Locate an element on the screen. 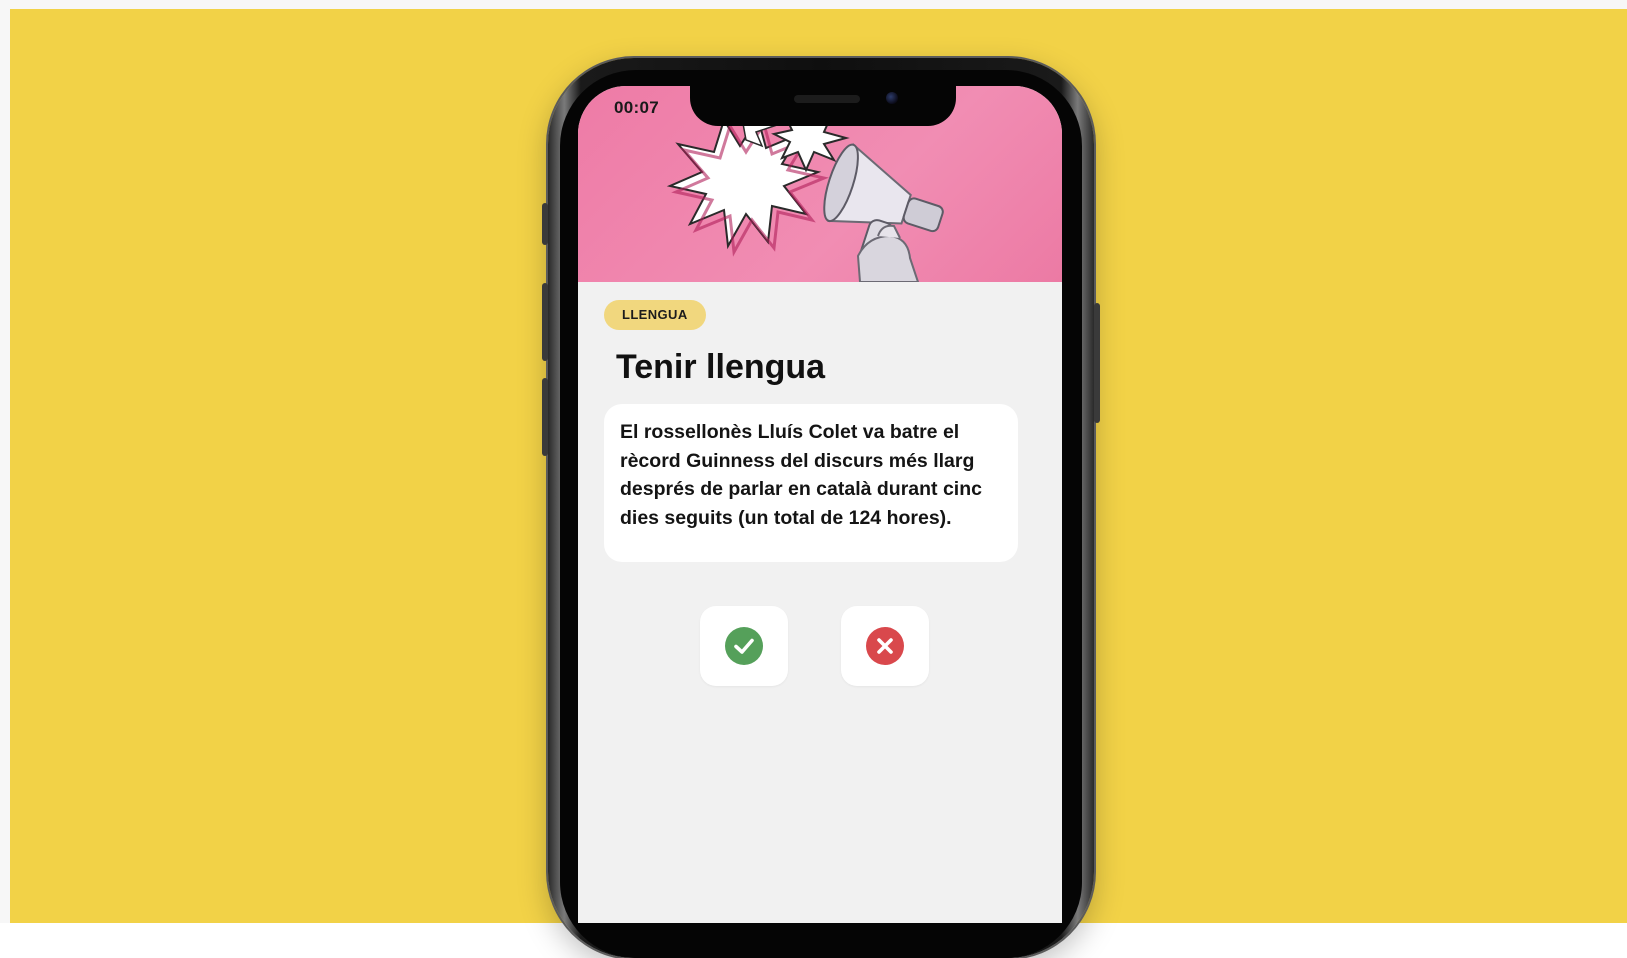 This screenshot has width=1627, height=958. volume-up-button is located at coordinates (545, 322).